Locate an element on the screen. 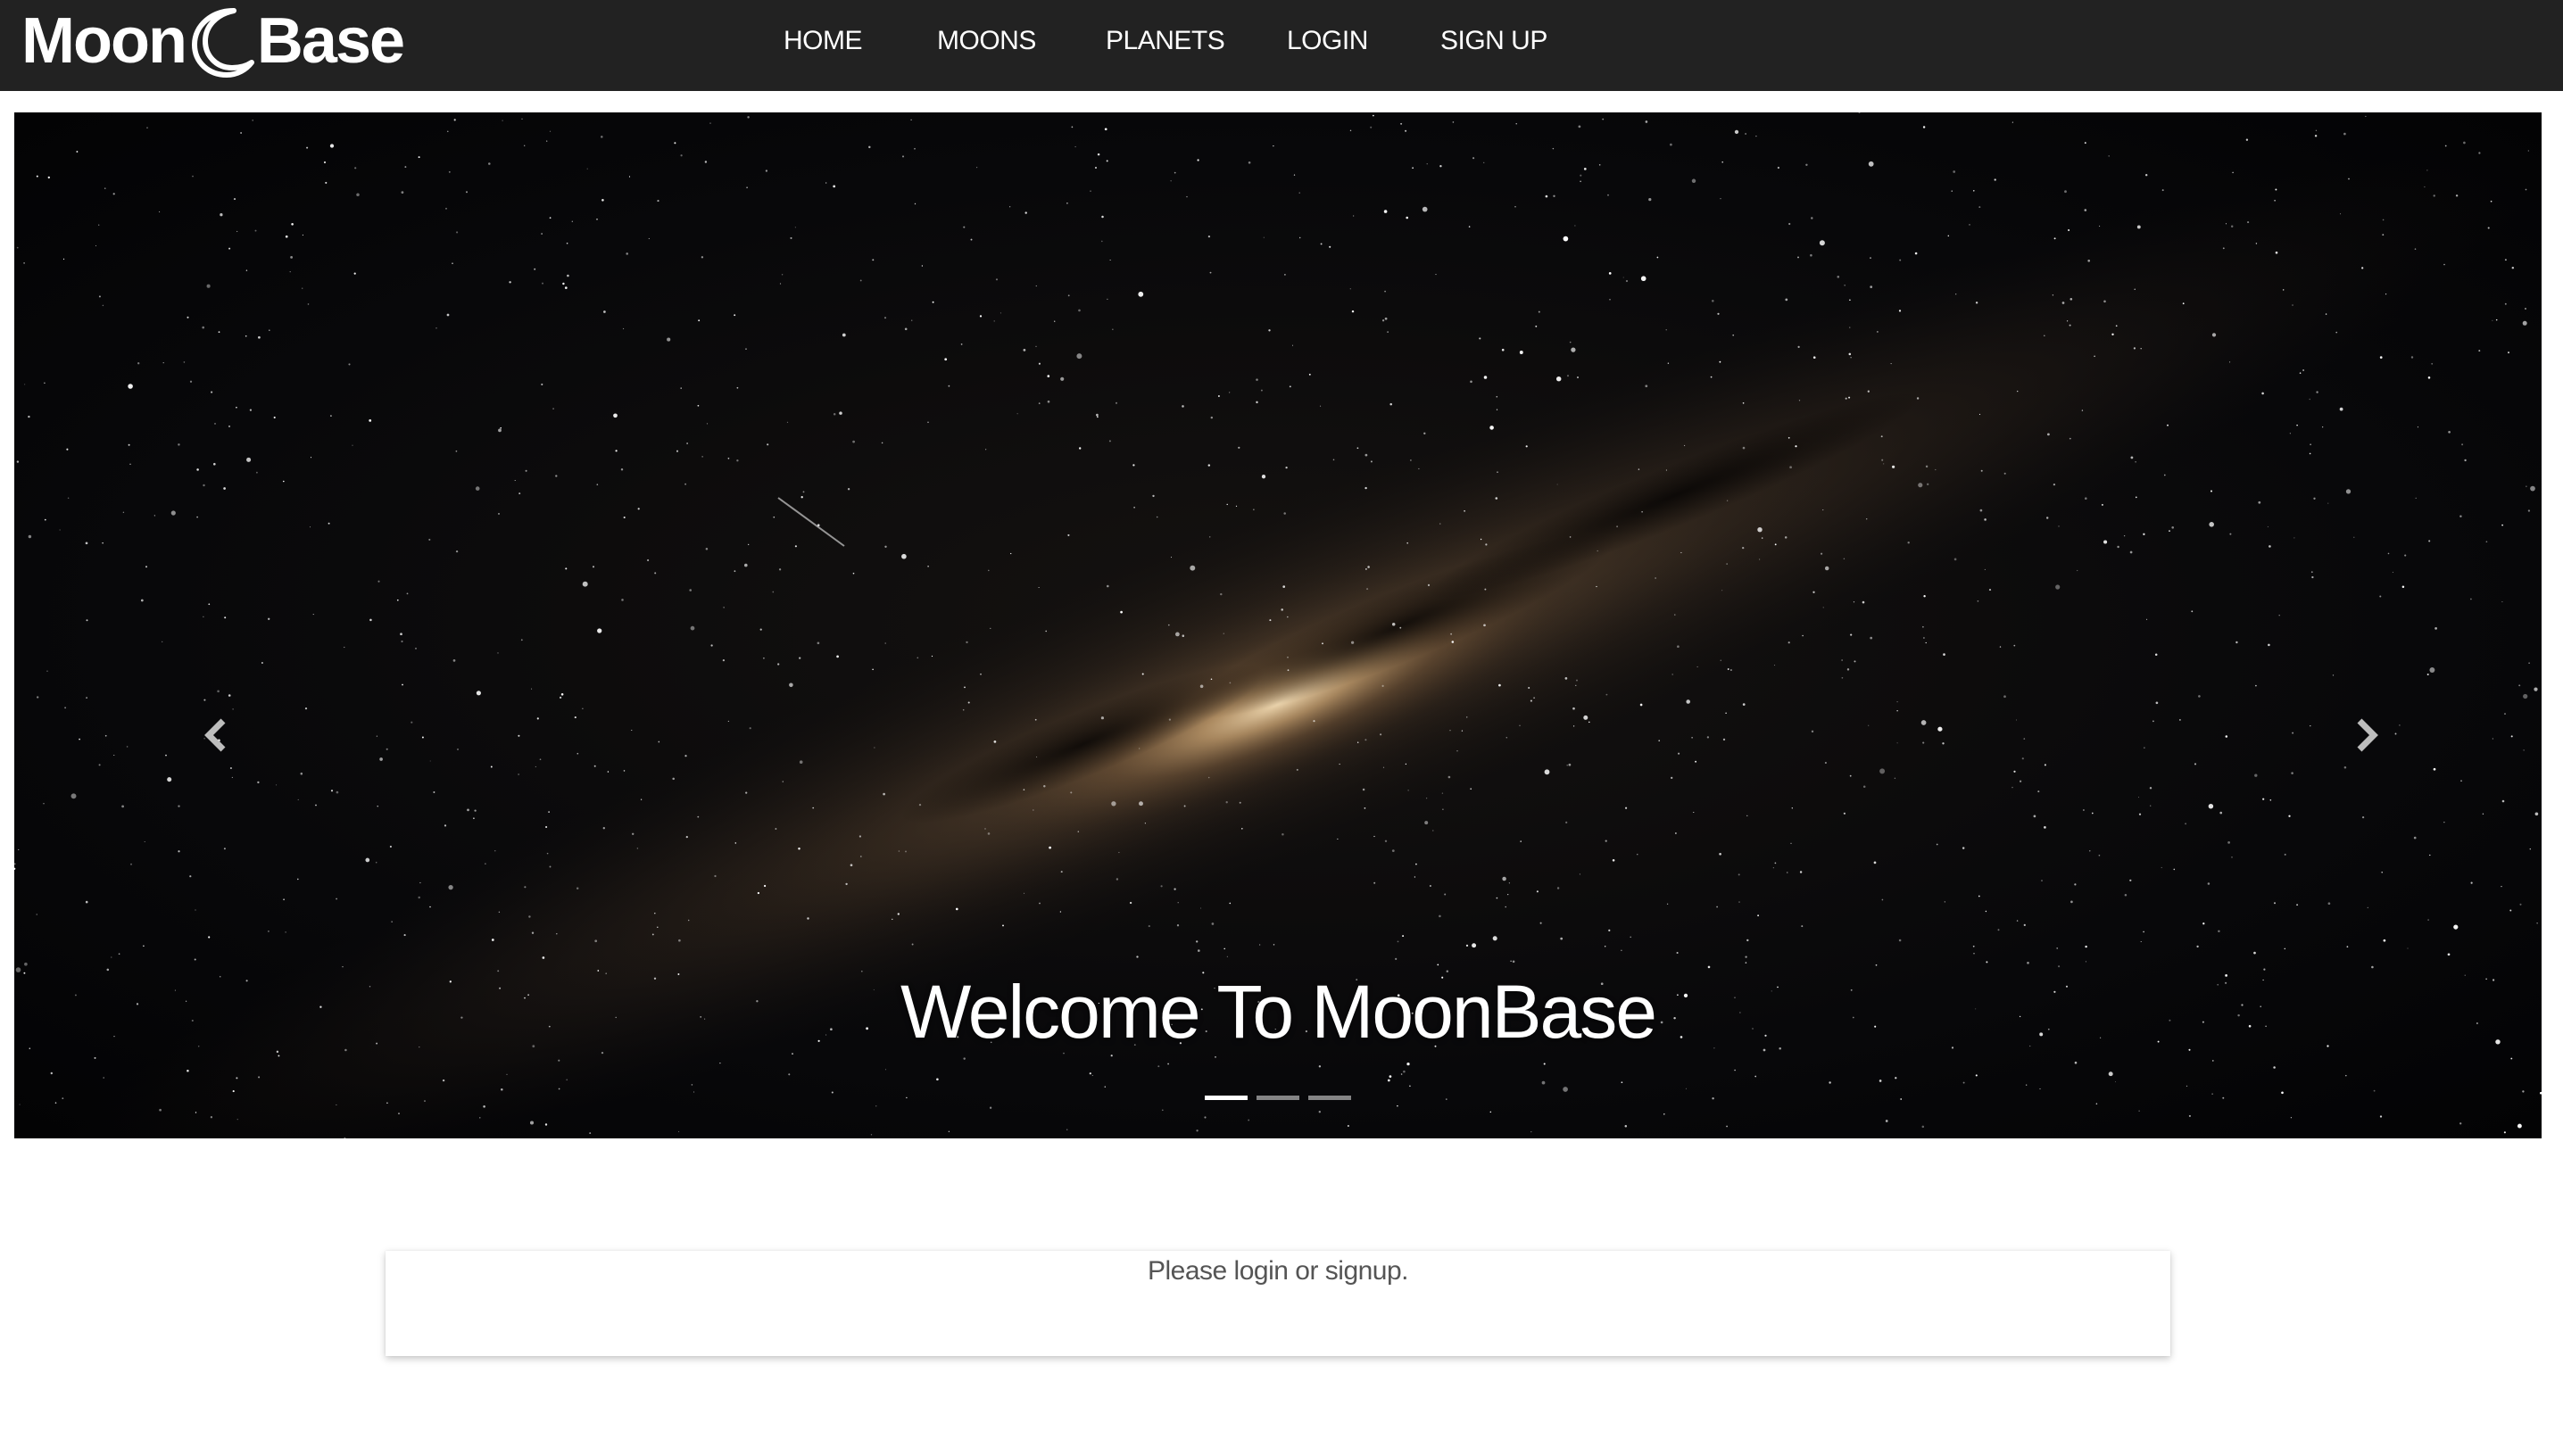  carousel-next-button is located at coordinates (2366, 737).